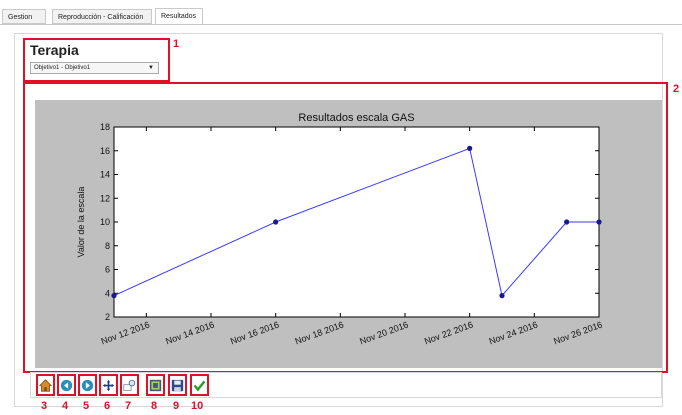  Describe the element at coordinates (176, 406) in the screenshot. I see `annotation-label-9: 9` at that location.